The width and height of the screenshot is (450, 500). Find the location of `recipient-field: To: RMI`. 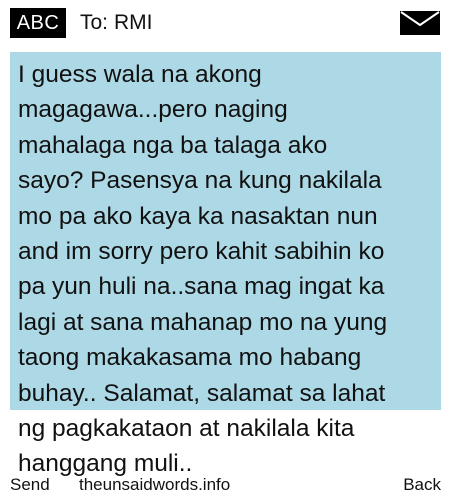

recipient-field: To: RMI is located at coordinates (116, 23).